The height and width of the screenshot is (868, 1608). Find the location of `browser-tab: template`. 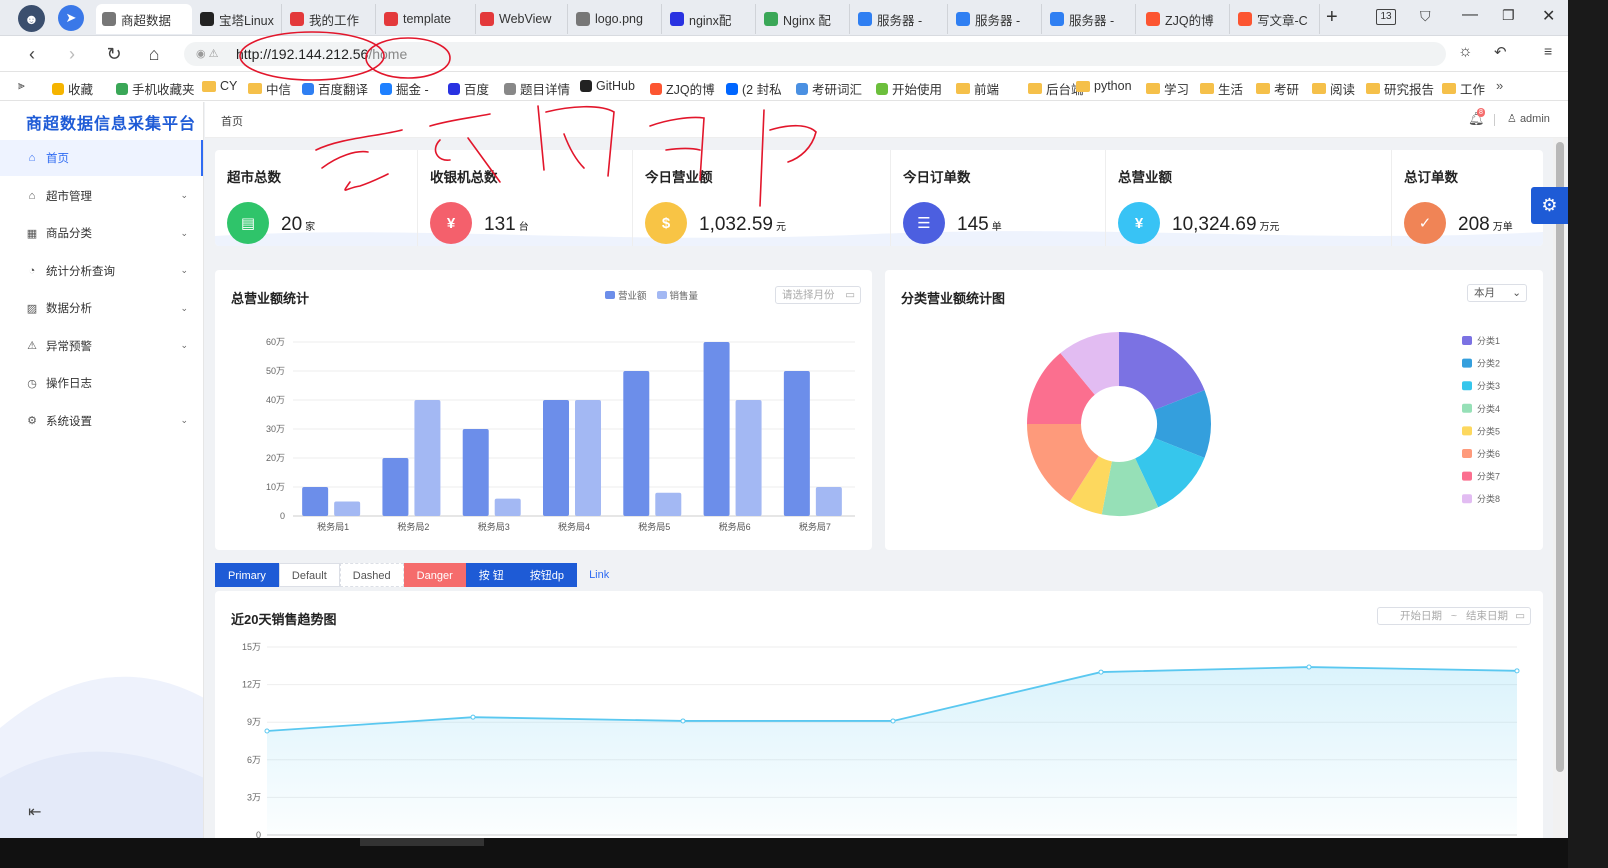

browser-tab: template is located at coordinates (427, 19).